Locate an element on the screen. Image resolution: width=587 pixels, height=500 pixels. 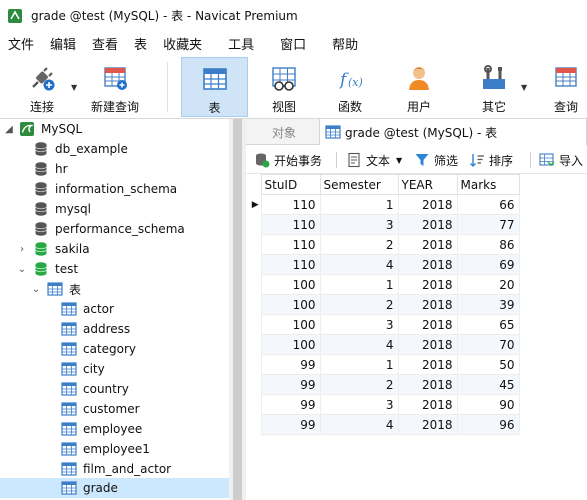
table-row: 110 3 2018 77 is located at coordinates (385, 224).